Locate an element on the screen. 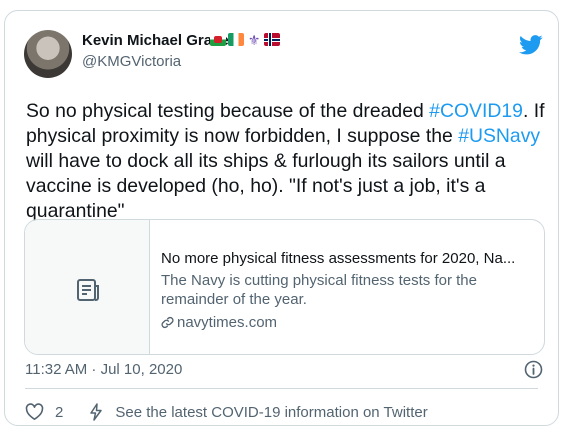  twitter-bird-icon is located at coordinates (531, 45).